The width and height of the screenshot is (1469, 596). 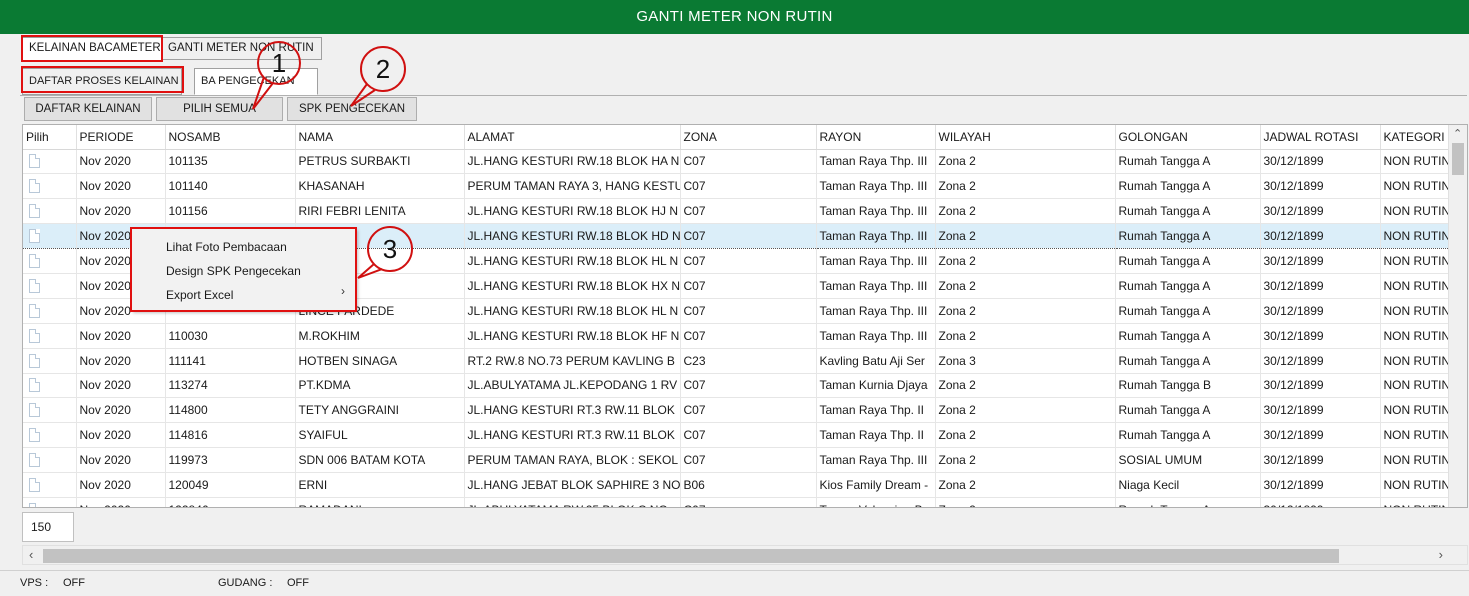 What do you see at coordinates (572, 137) in the screenshot?
I see `column-header: ALAMAT` at bounding box center [572, 137].